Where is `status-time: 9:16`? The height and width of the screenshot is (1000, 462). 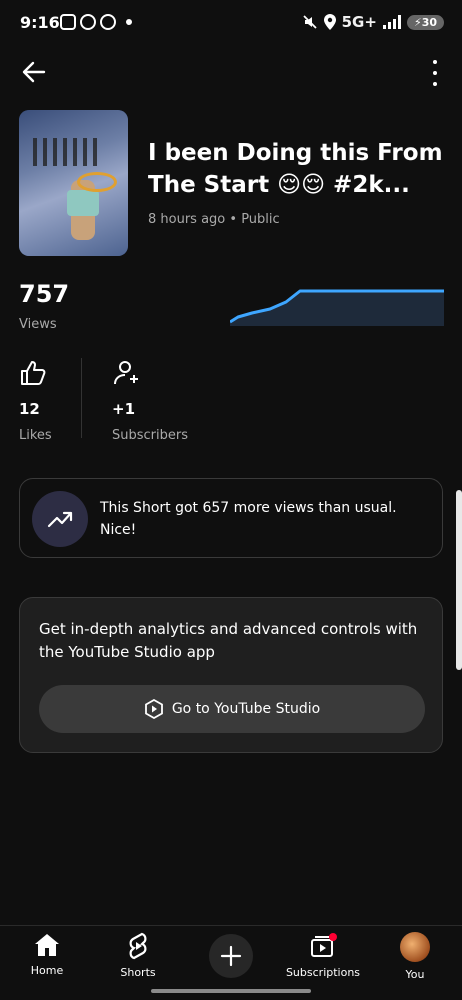
status-time: 9:16 is located at coordinates (40, 22).